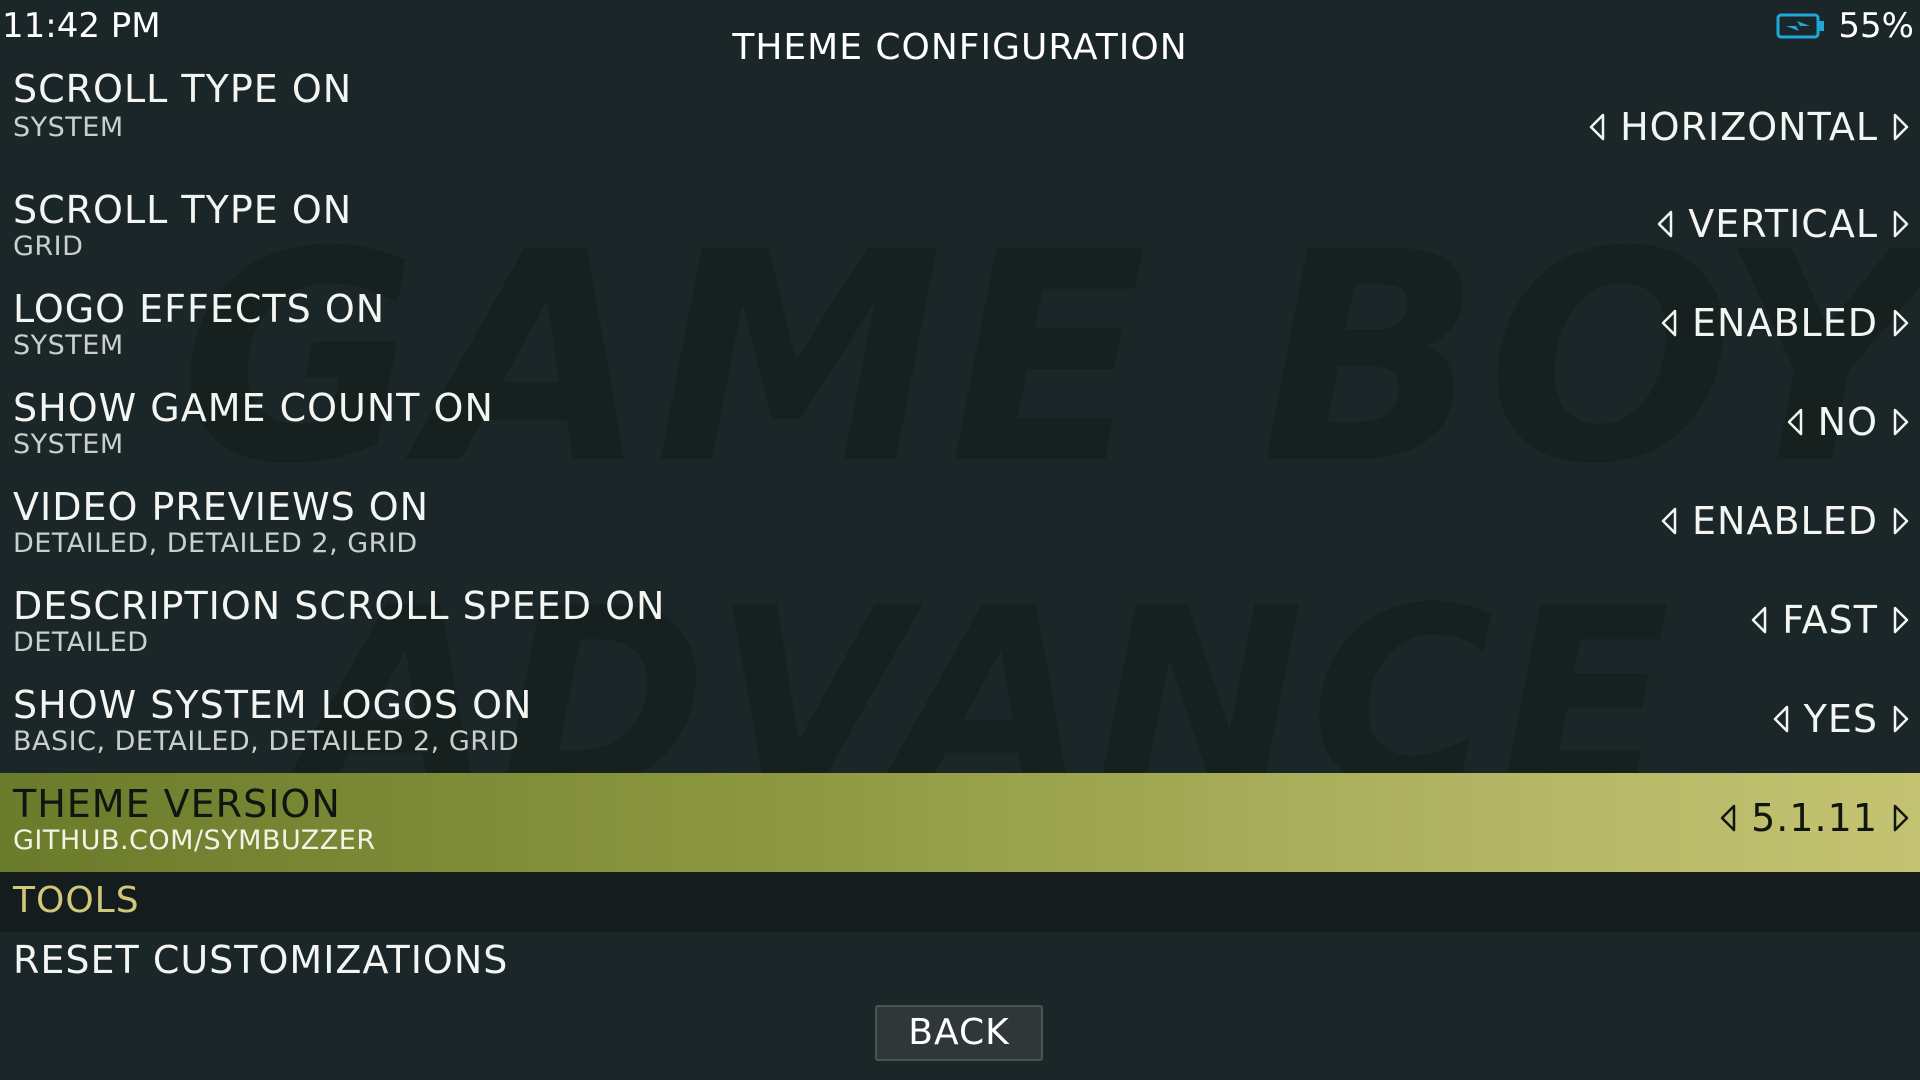 The image size is (1920, 1080). Describe the element at coordinates (960, 228) in the screenshot. I see `setting-row-scroll-type-grid: SCROLL TYPE ON GRID VERTICAL` at that location.